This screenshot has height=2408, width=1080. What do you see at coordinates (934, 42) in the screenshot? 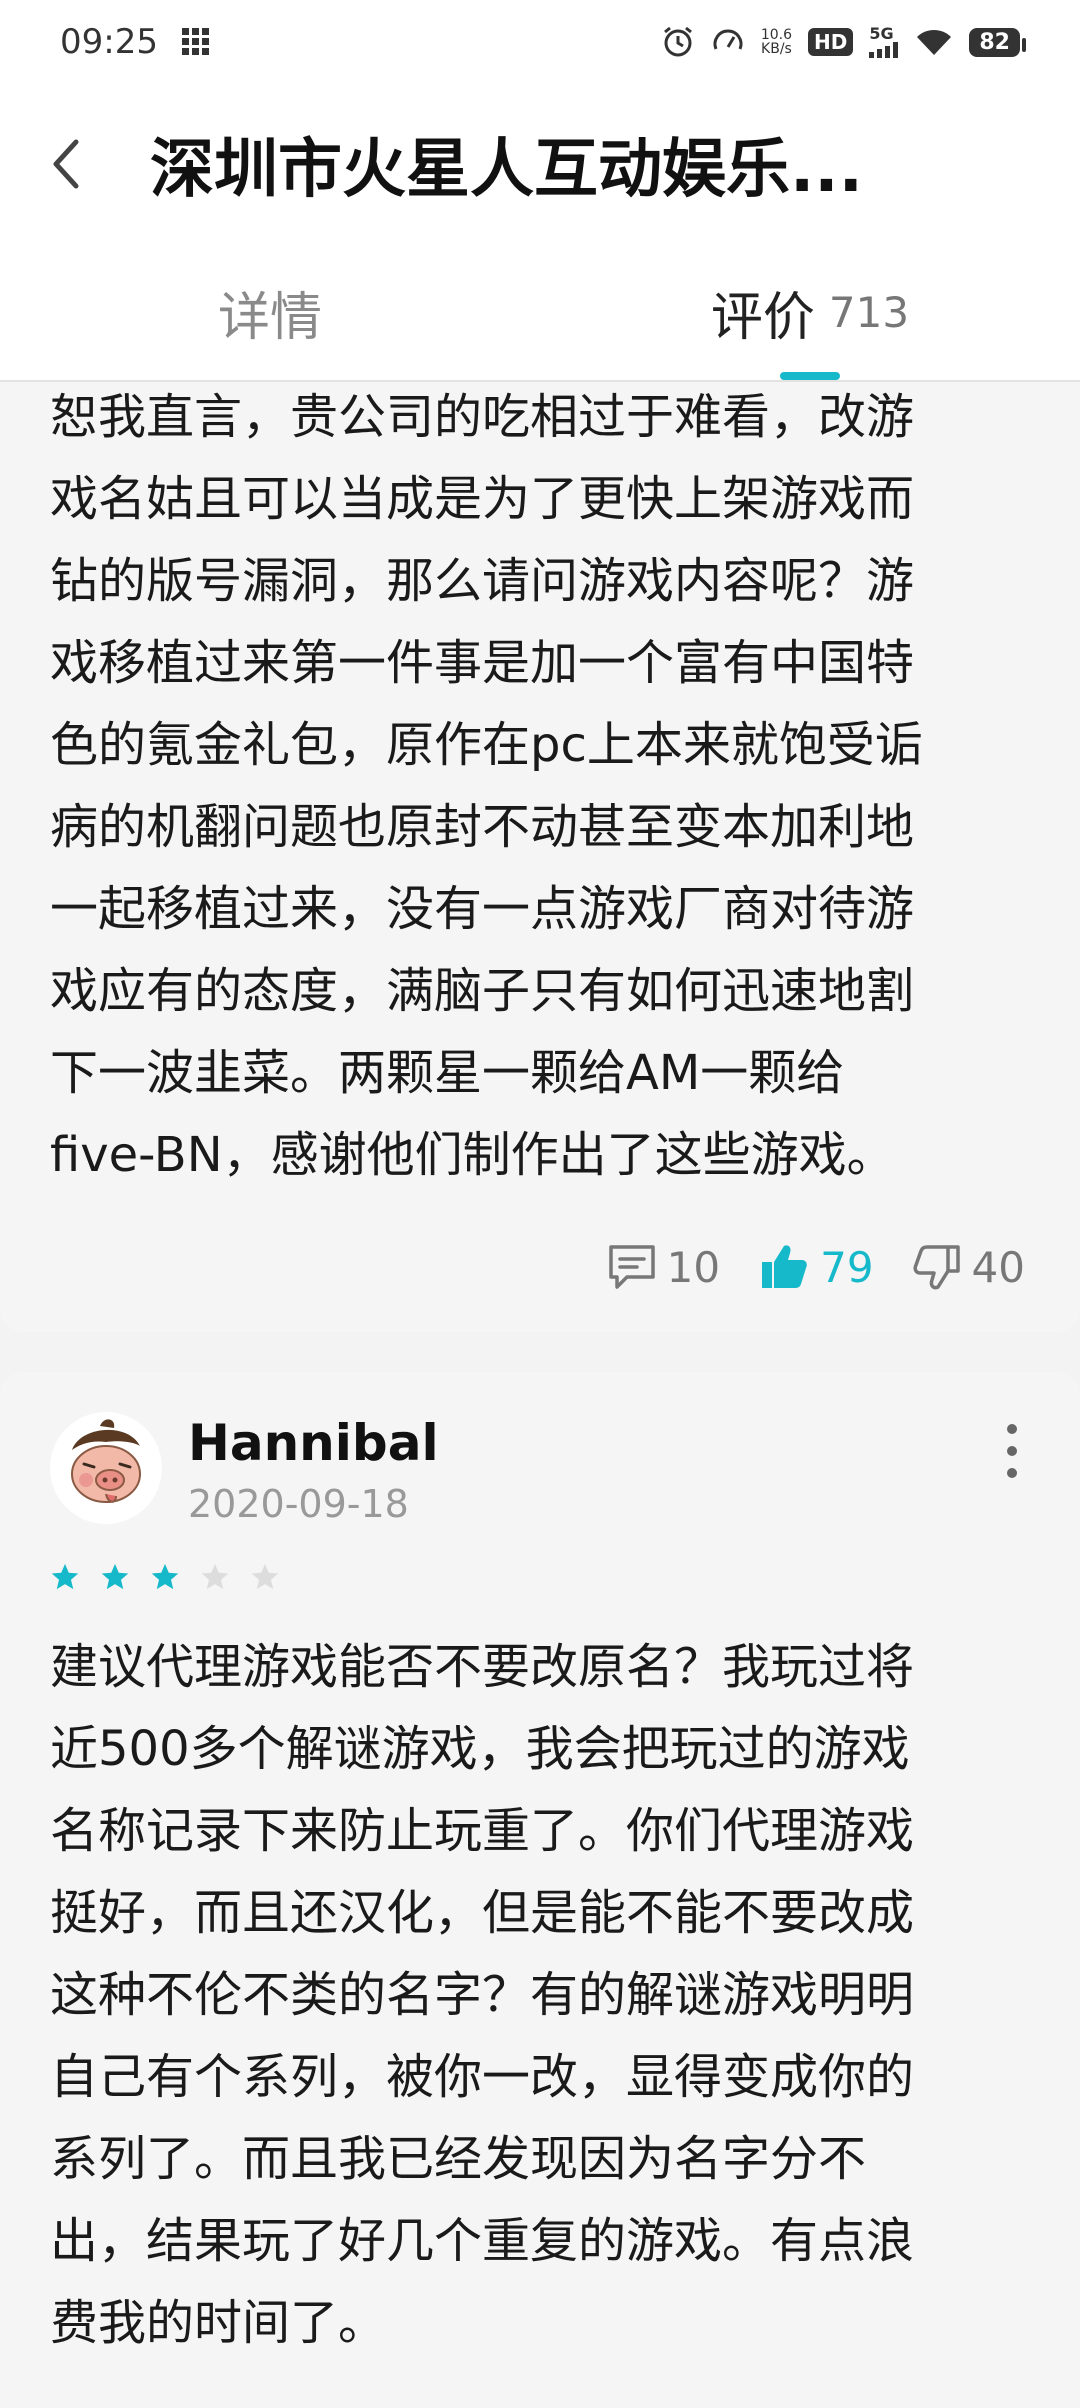
I see `wifi-icon` at bounding box center [934, 42].